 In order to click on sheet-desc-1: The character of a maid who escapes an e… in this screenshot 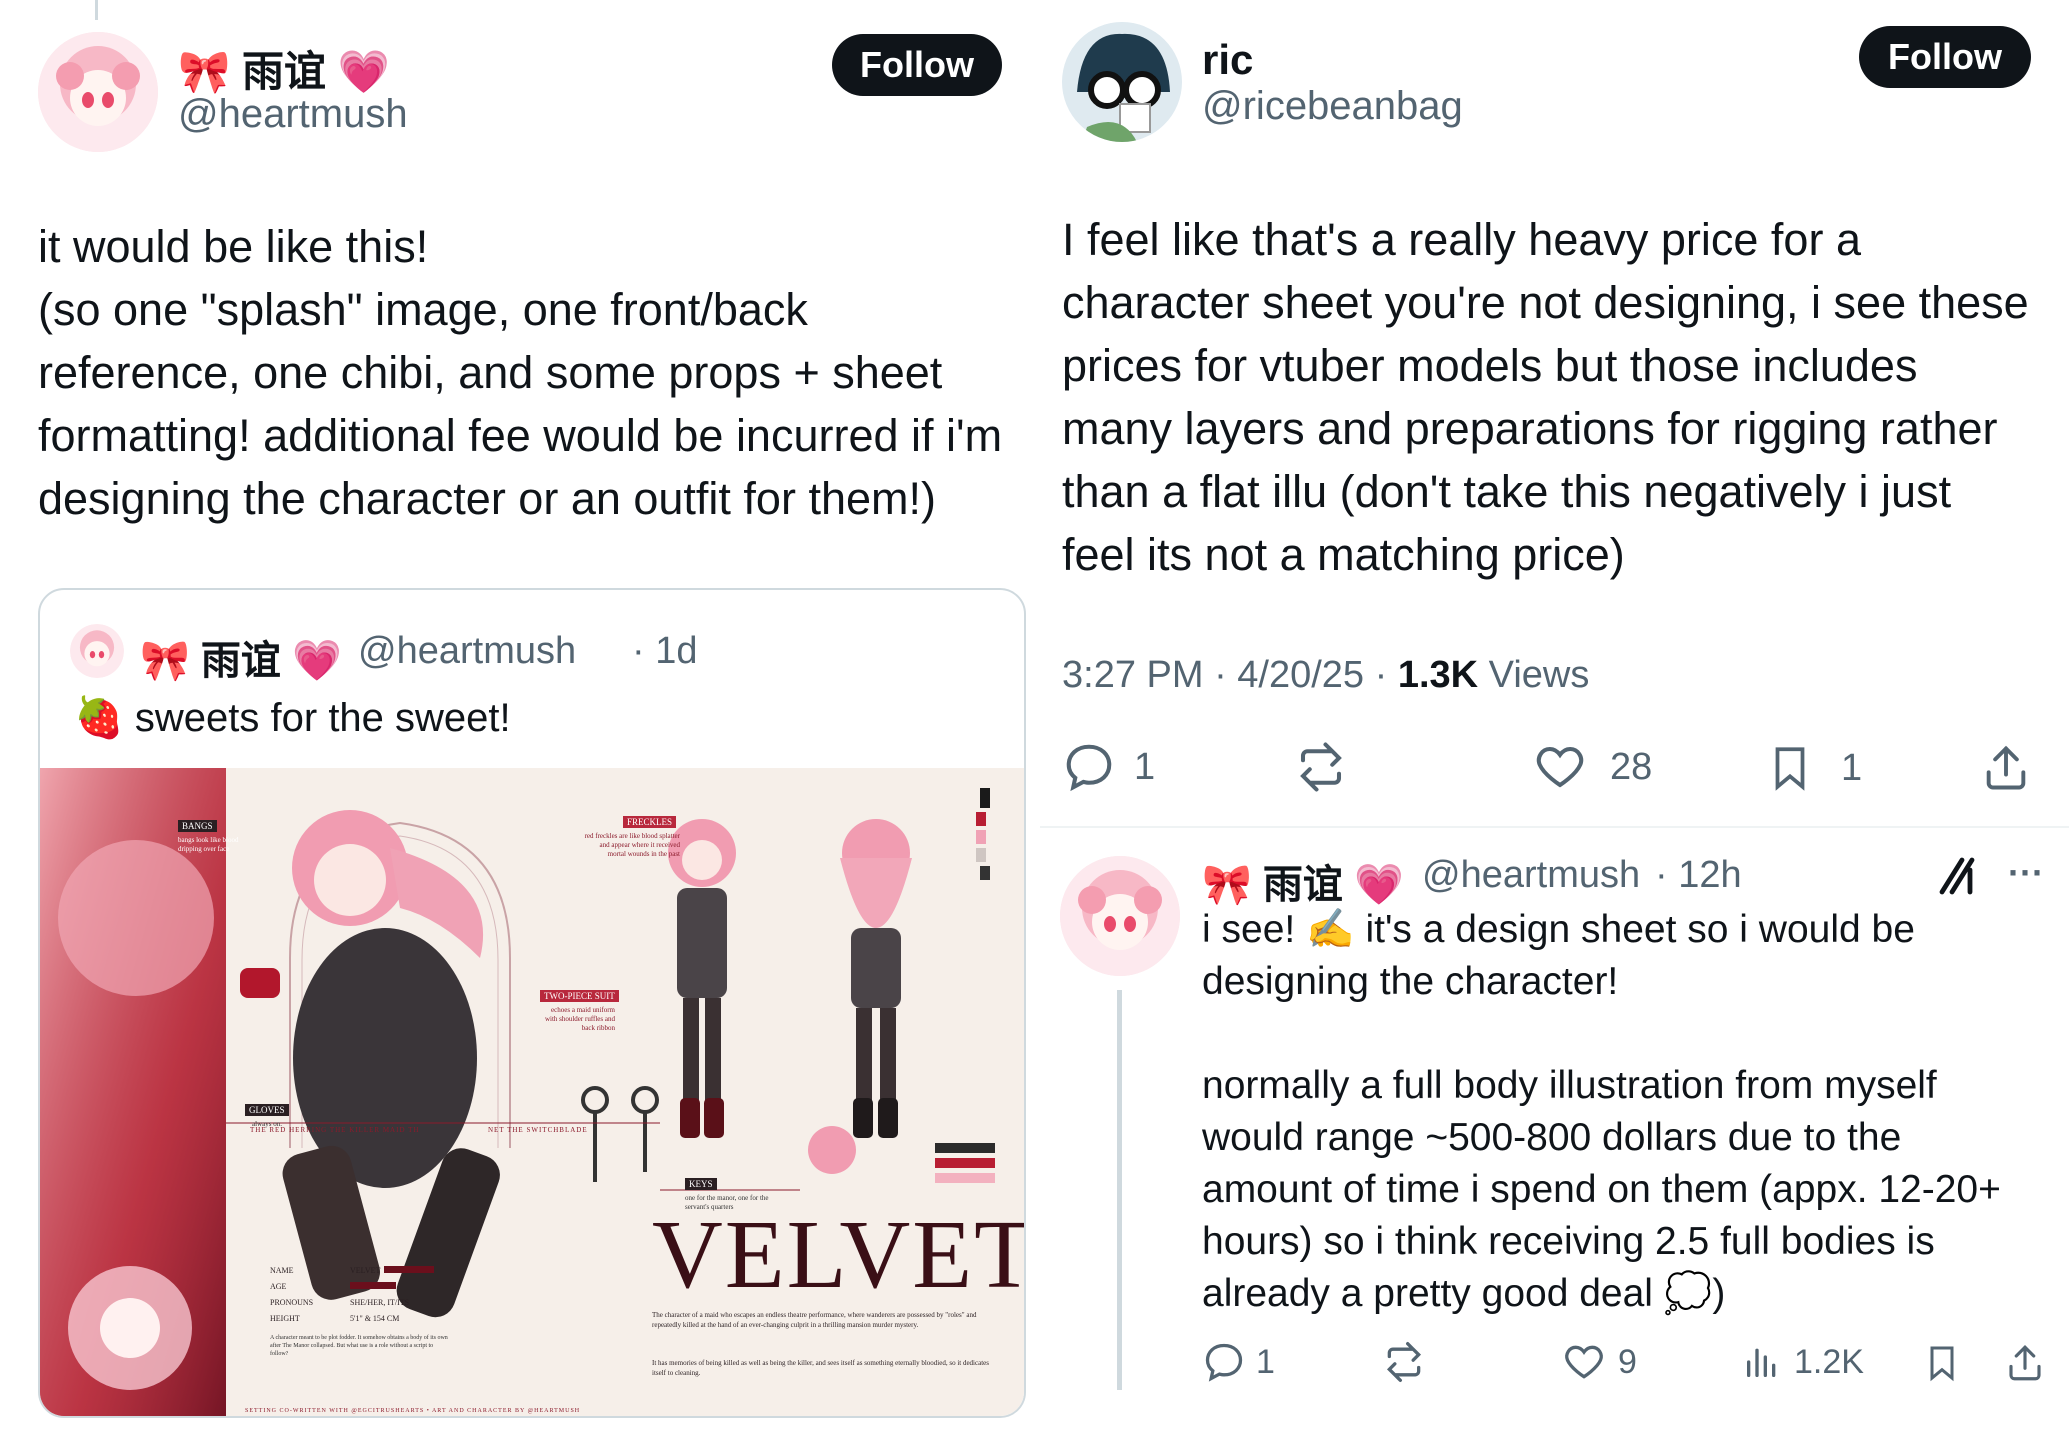, I will do `click(814, 1320)`.